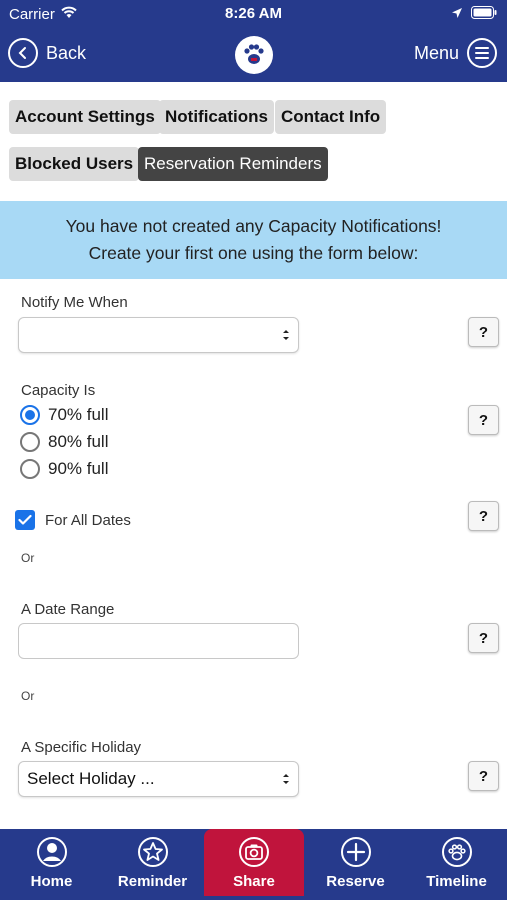  I want to click on all-dates-help-button: ?, so click(483, 516).